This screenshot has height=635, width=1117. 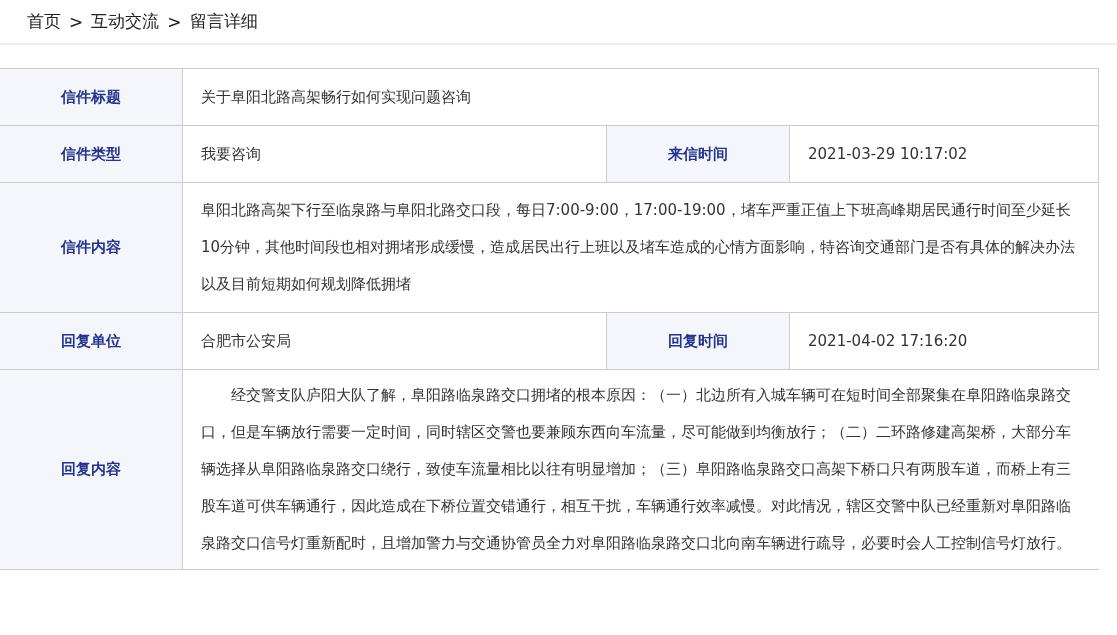 What do you see at coordinates (91, 469) in the screenshot?
I see `row-label: 回复内容` at bounding box center [91, 469].